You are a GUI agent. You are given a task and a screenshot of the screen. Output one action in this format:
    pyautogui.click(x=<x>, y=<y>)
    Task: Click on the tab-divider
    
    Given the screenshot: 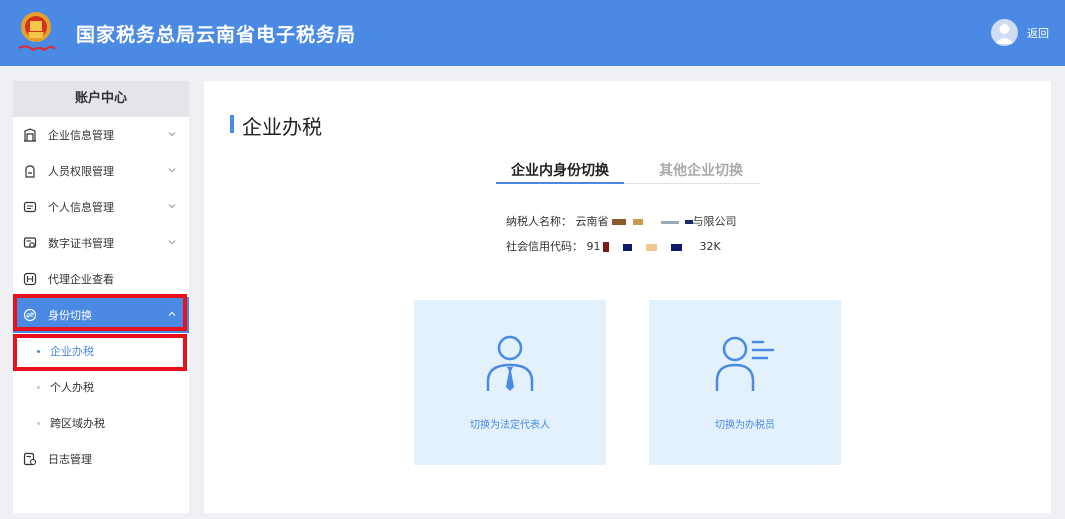 What is the action you would take?
    pyautogui.click(x=692, y=183)
    